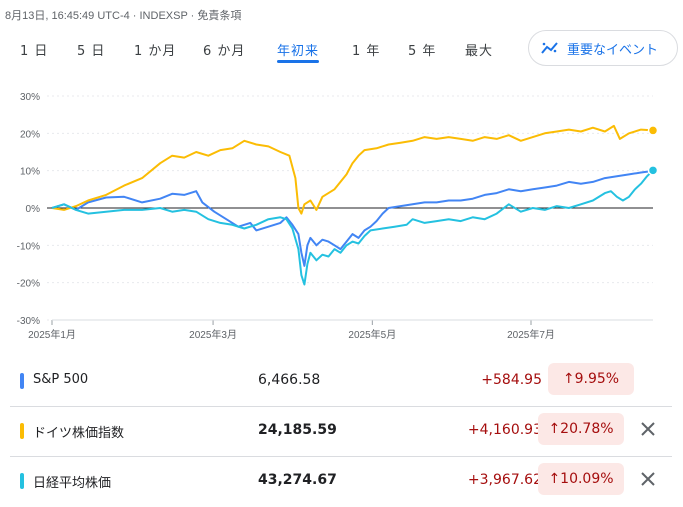  Describe the element at coordinates (549, 48) in the screenshot. I see `sparkline-icon` at that location.